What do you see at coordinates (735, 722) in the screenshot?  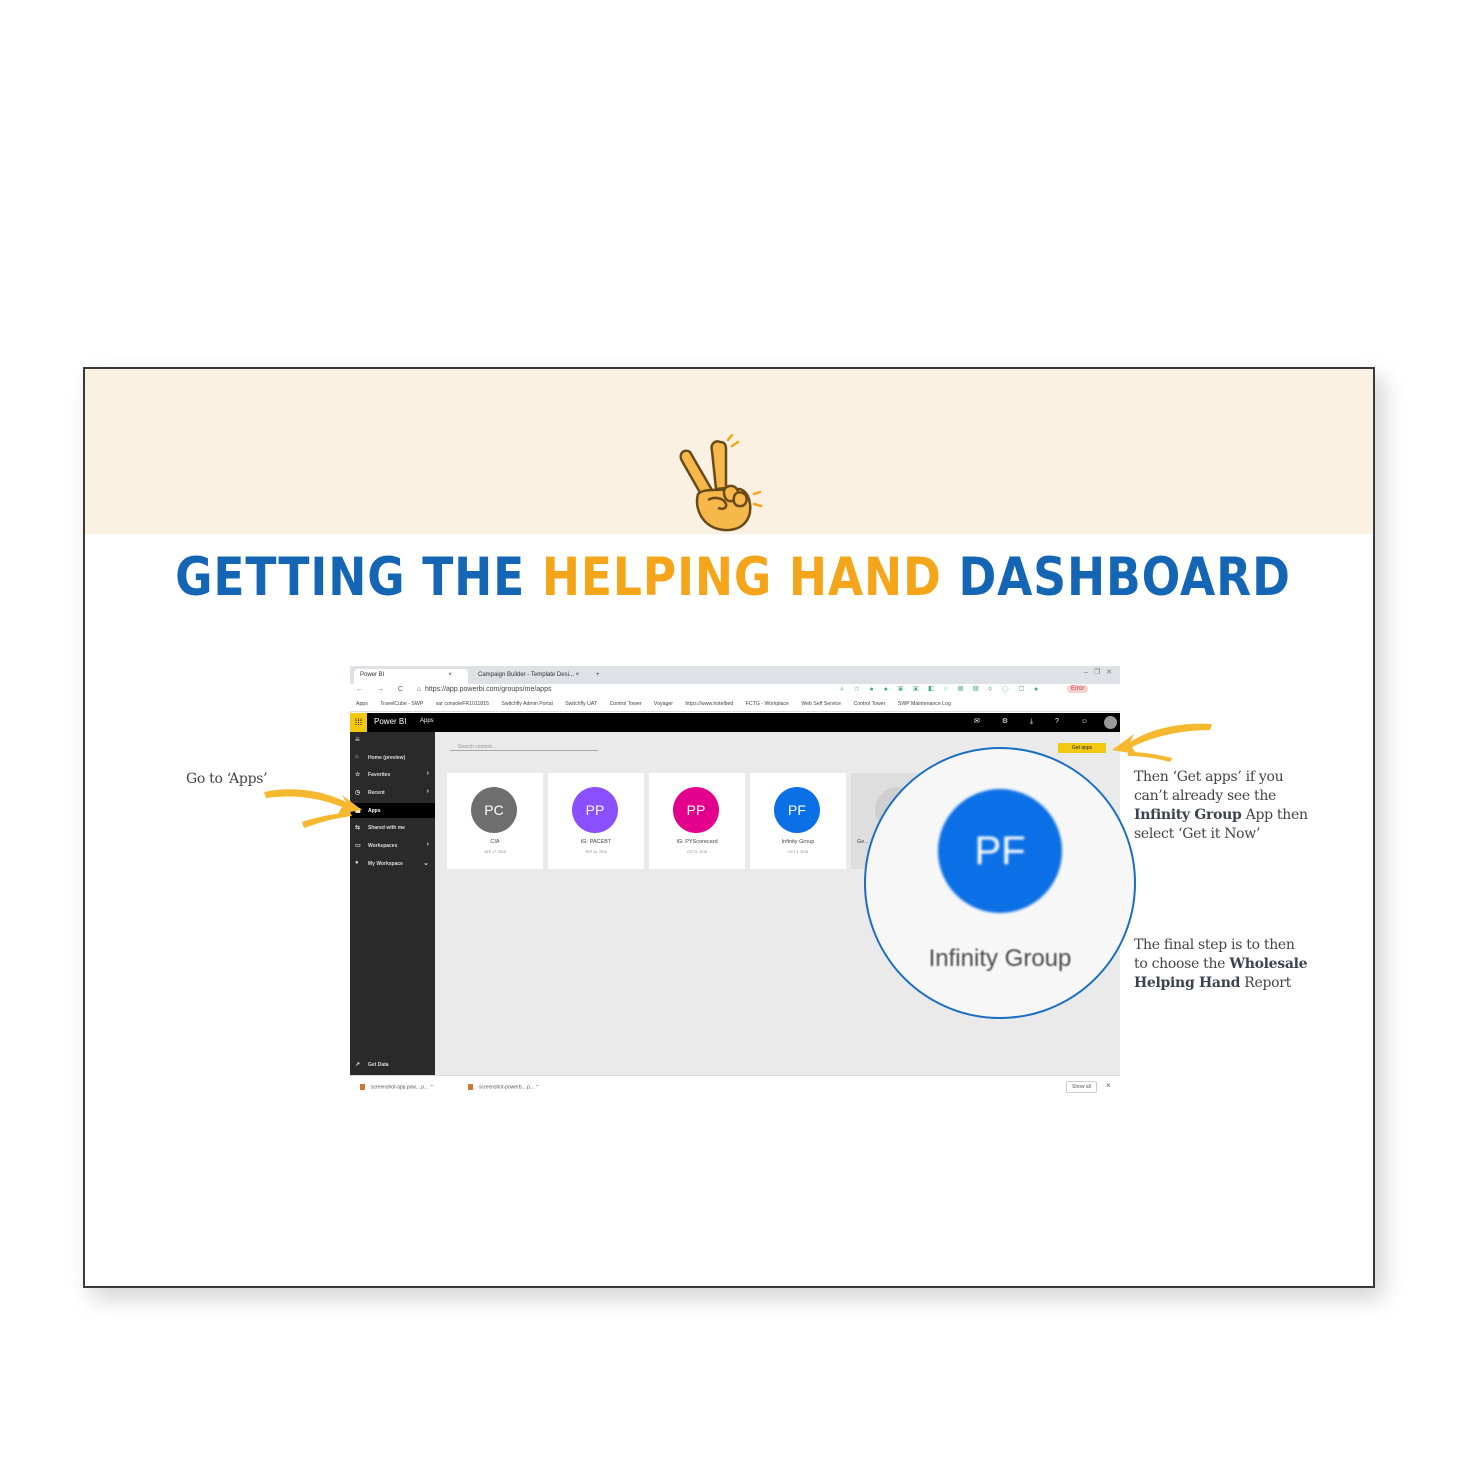 I see `powerbi-header: ⁞⁞⁞ Power BI Apps ✉ ⚙ ⤓ ? ☺` at bounding box center [735, 722].